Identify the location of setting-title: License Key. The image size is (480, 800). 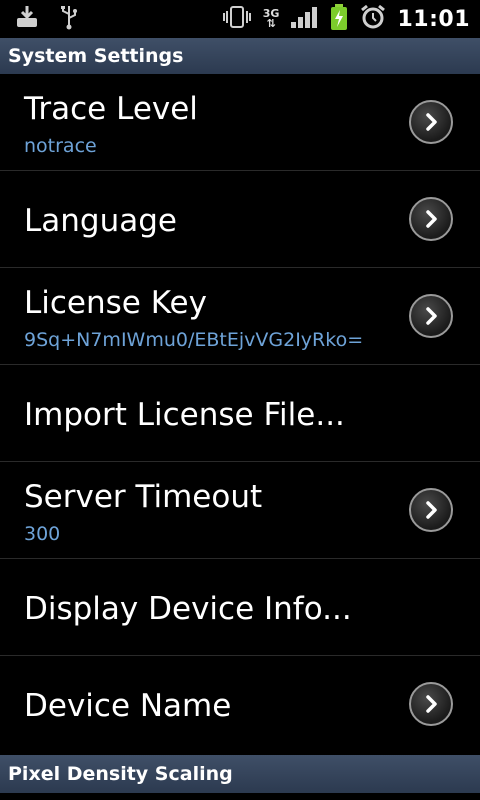
(115, 303).